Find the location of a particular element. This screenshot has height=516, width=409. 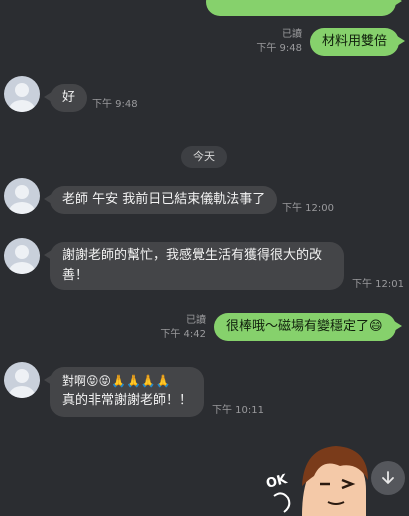

incoming-message-bubble: 老師 午安 我前日已結束儀軌法事了 is located at coordinates (160, 200).